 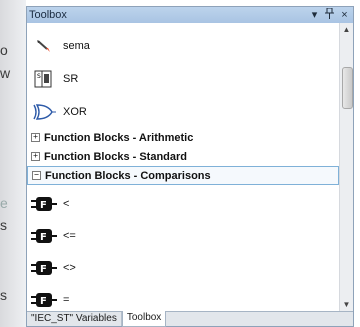 What do you see at coordinates (346, 30) in the screenshot?
I see `scroll-up-icon: ▲` at bounding box center [346, 30].